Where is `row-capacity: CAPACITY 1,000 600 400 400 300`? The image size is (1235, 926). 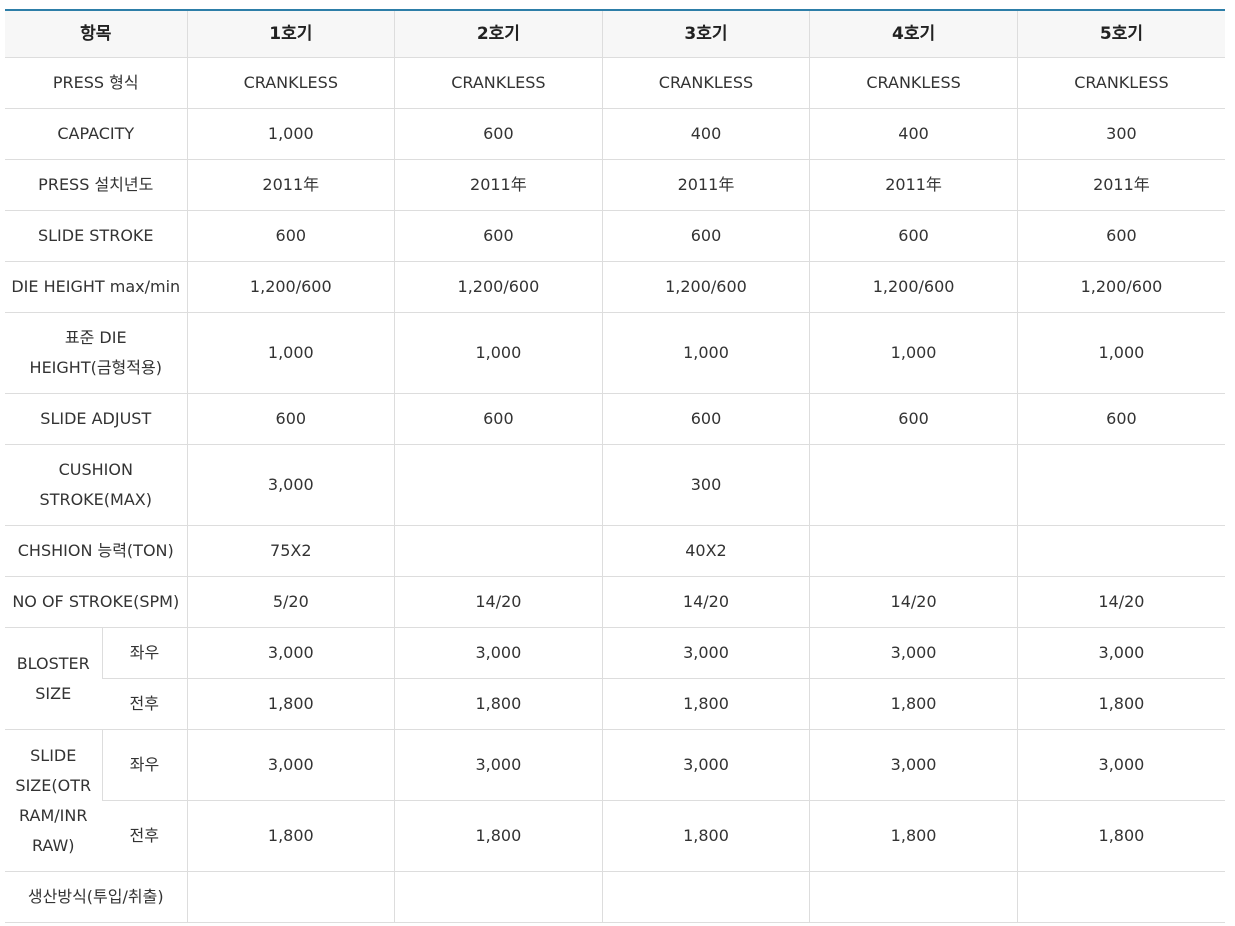
row-capacity: CAPACITY 1,000 600 400 400 300 is located at coordinates (615, 134).